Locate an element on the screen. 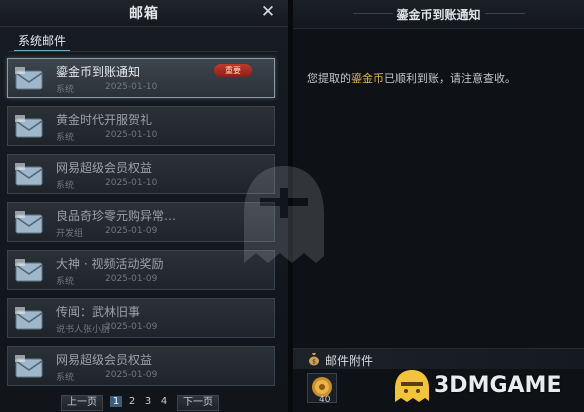 The height and width of the screenshot is (412, 584). mailbox-title-bar: 邮箱 ✕ is located at coordinates (144, 13).